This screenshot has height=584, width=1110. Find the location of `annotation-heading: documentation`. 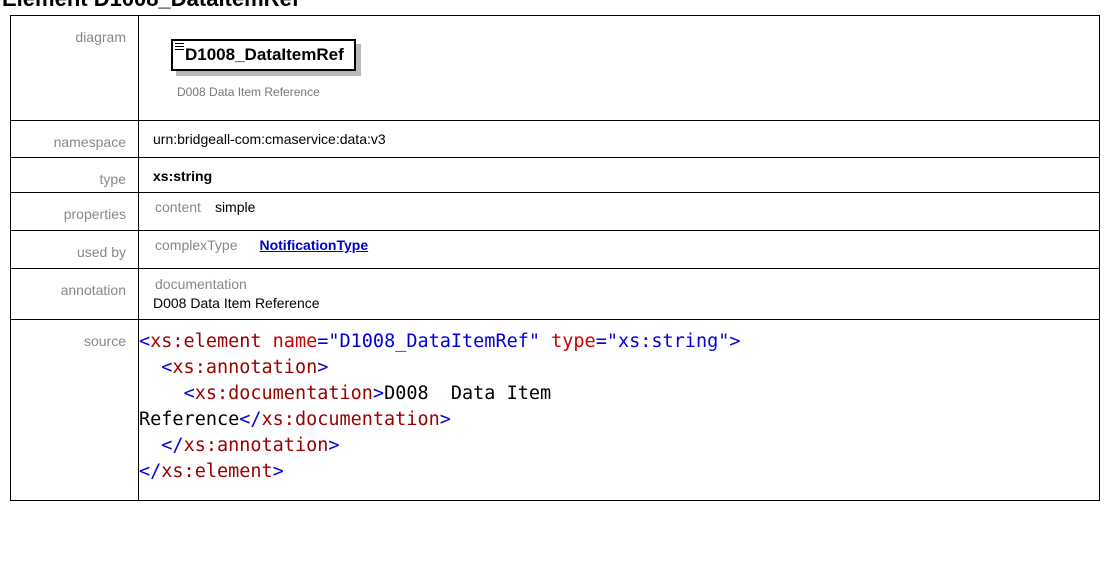

annotation-heading: documentation is located at coordinates (201, 284).